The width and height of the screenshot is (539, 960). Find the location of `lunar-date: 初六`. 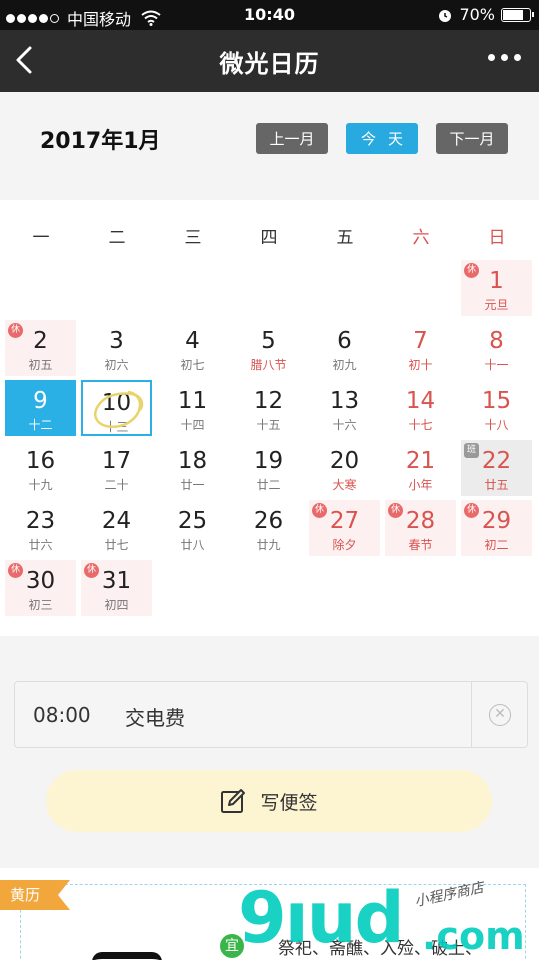

lunar-date: 初六 is located at coordinates (116, 365).